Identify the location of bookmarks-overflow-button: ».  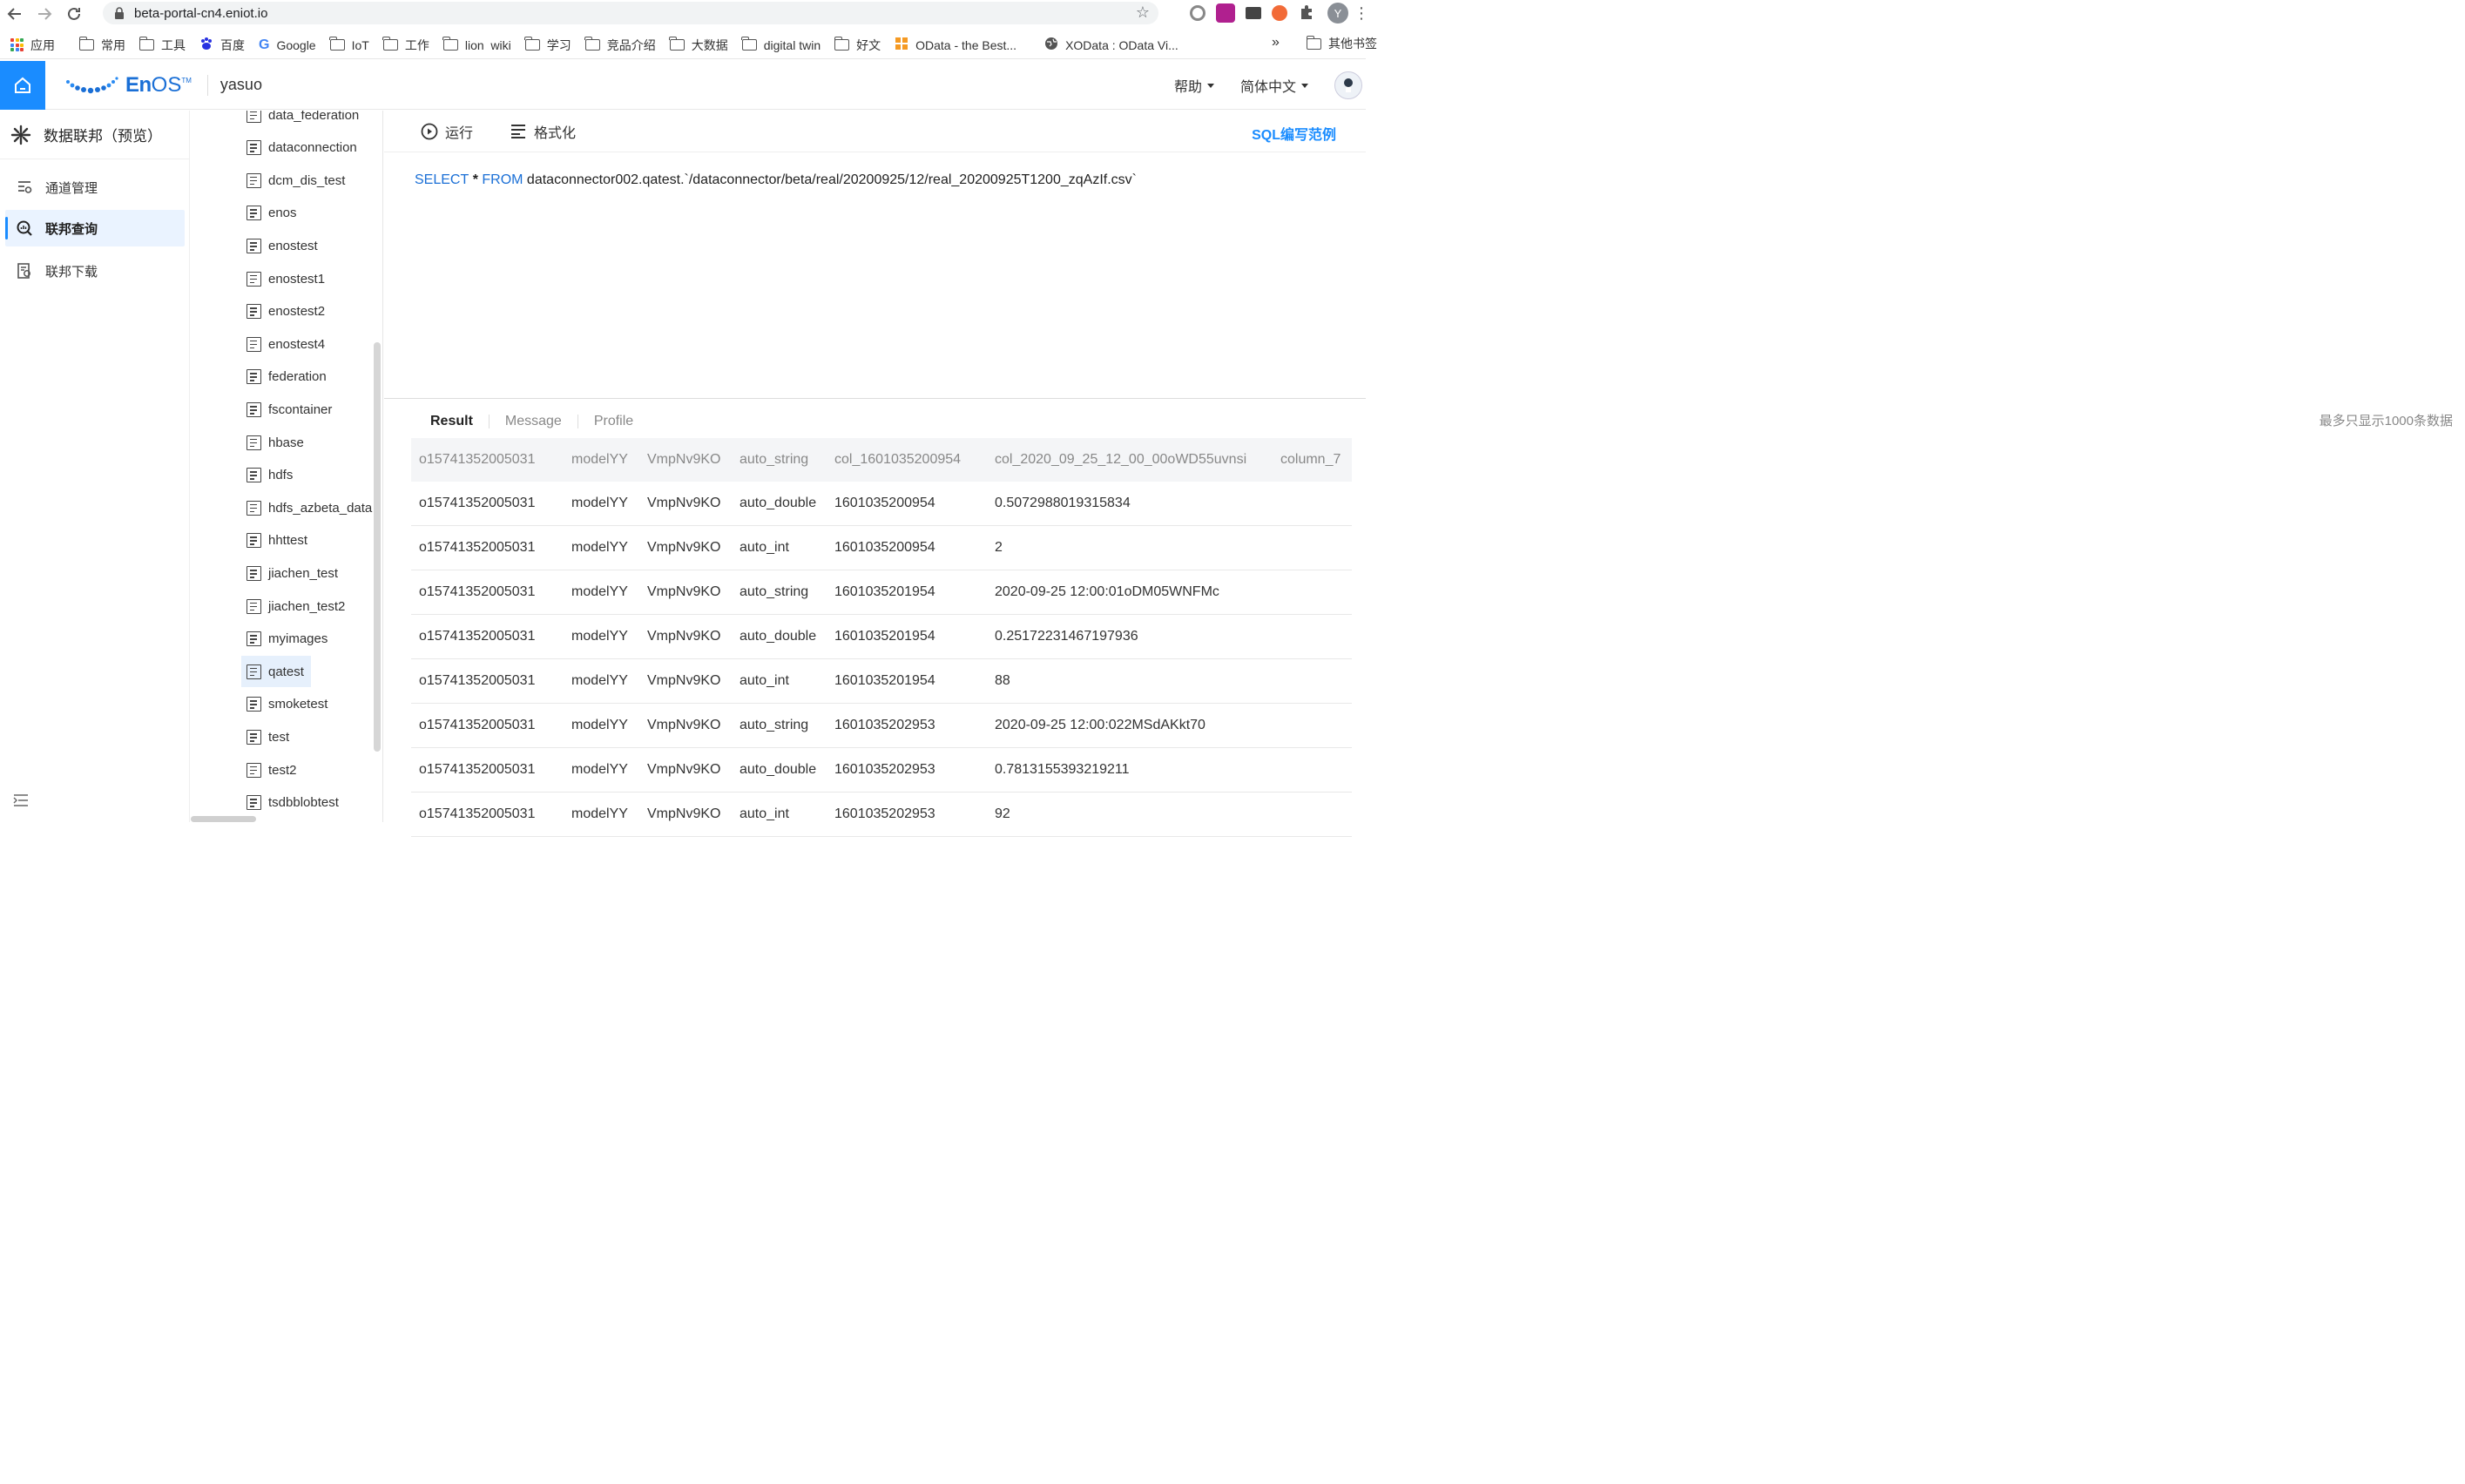
(1276, 43).